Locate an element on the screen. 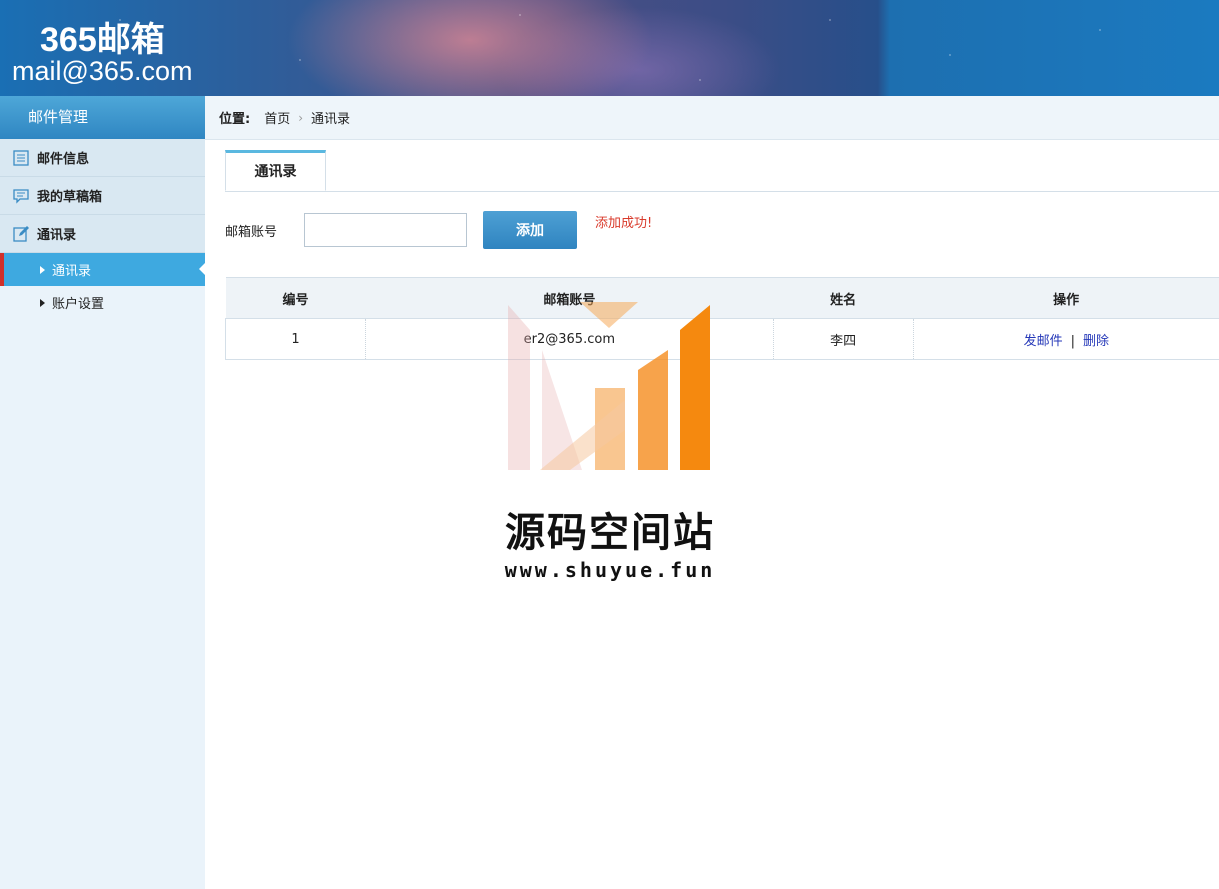  email-account-input is located at coordinates (385, 230).